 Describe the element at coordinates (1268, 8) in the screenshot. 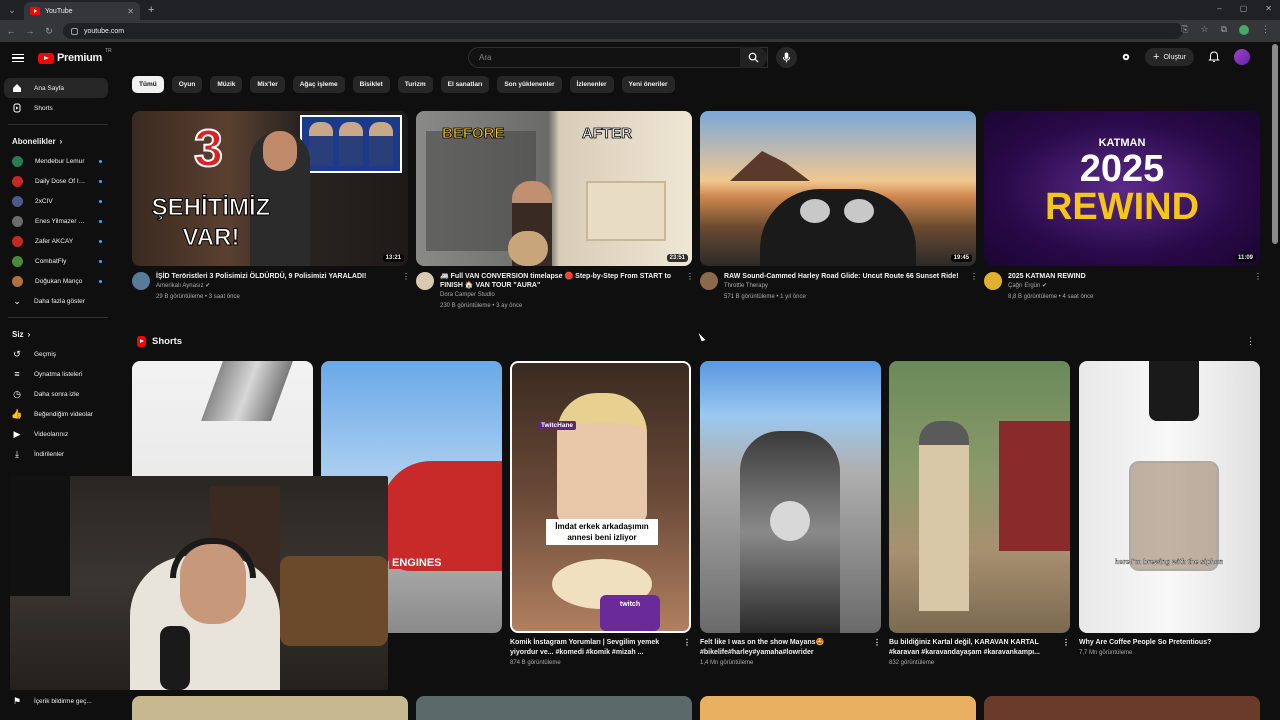

I see `close-window-icon: ✕` at that location.